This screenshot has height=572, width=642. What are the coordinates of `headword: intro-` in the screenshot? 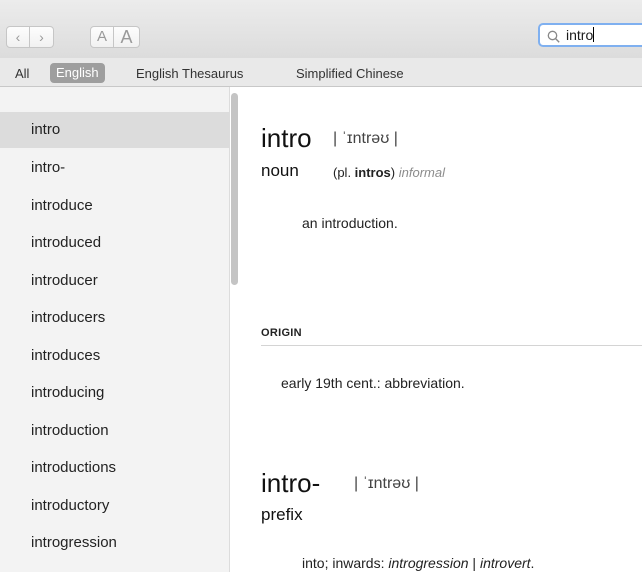 It's located at (291, 483).